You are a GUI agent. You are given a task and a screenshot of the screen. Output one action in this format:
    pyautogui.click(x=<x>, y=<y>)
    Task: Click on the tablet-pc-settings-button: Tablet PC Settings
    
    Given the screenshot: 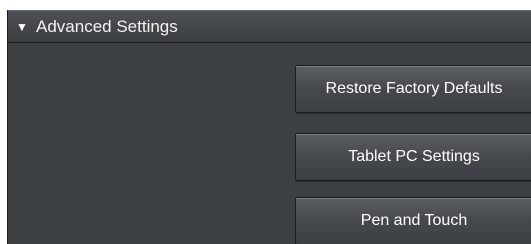 What is the action you would take?
    pyautogui.click(x=413, y=157)
    